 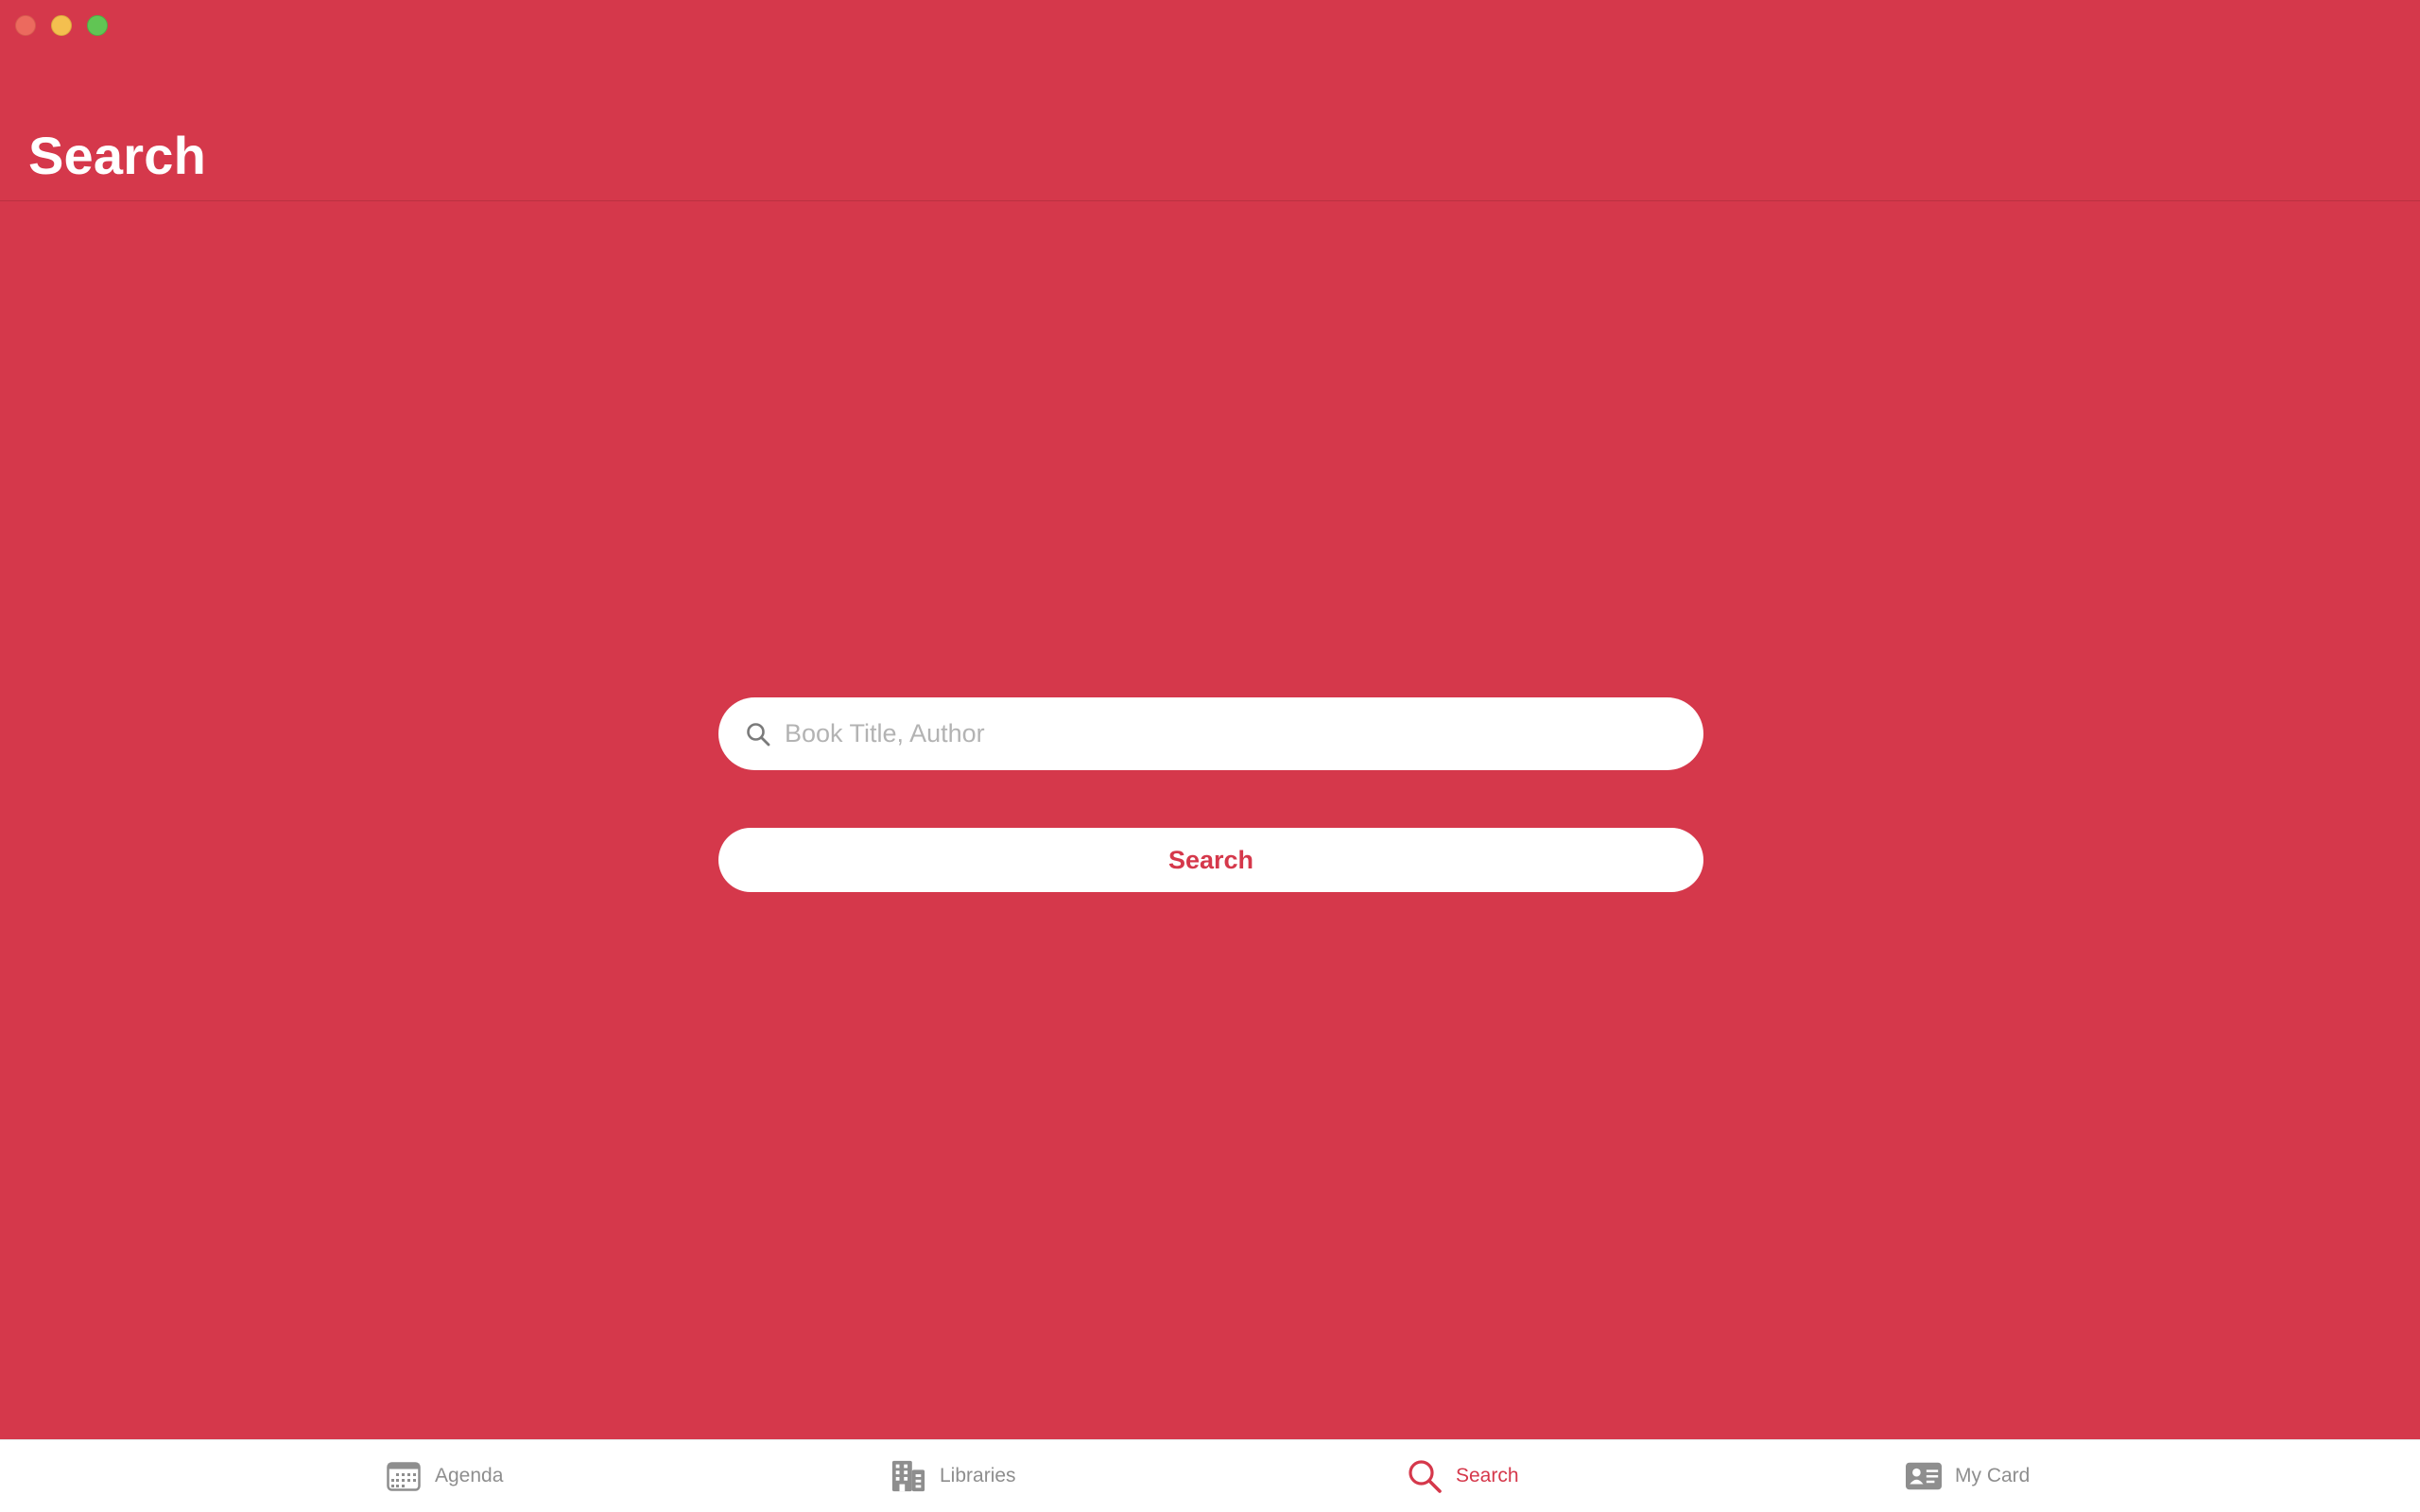 I want to click on building-icon, so click(x=908, y=1476).